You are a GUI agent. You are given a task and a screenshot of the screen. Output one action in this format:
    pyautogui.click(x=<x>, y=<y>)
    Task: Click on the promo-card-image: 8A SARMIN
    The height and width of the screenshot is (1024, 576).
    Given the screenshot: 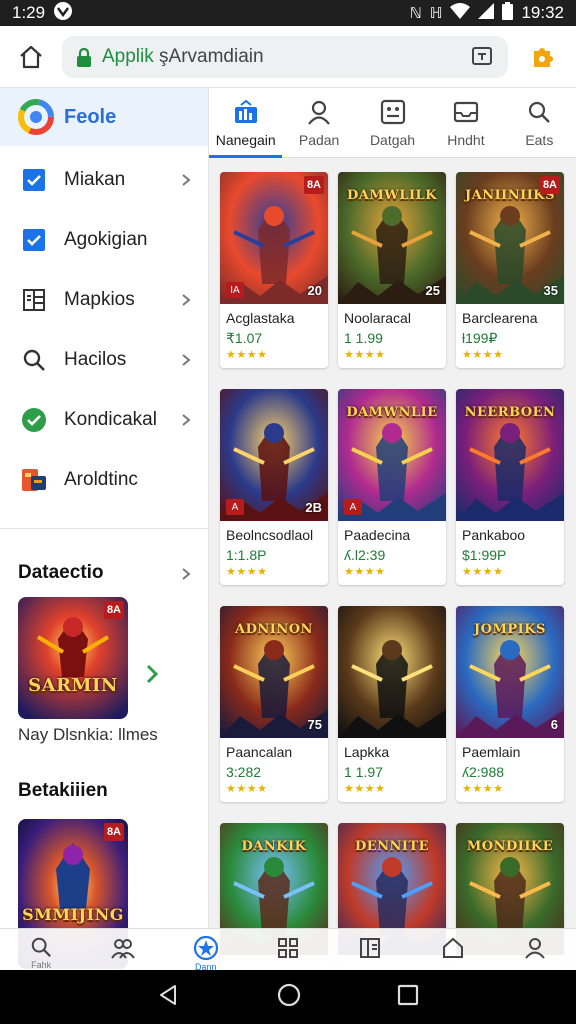 What is the action you would take?
    pyautogui.click(x=73, y=658)
    